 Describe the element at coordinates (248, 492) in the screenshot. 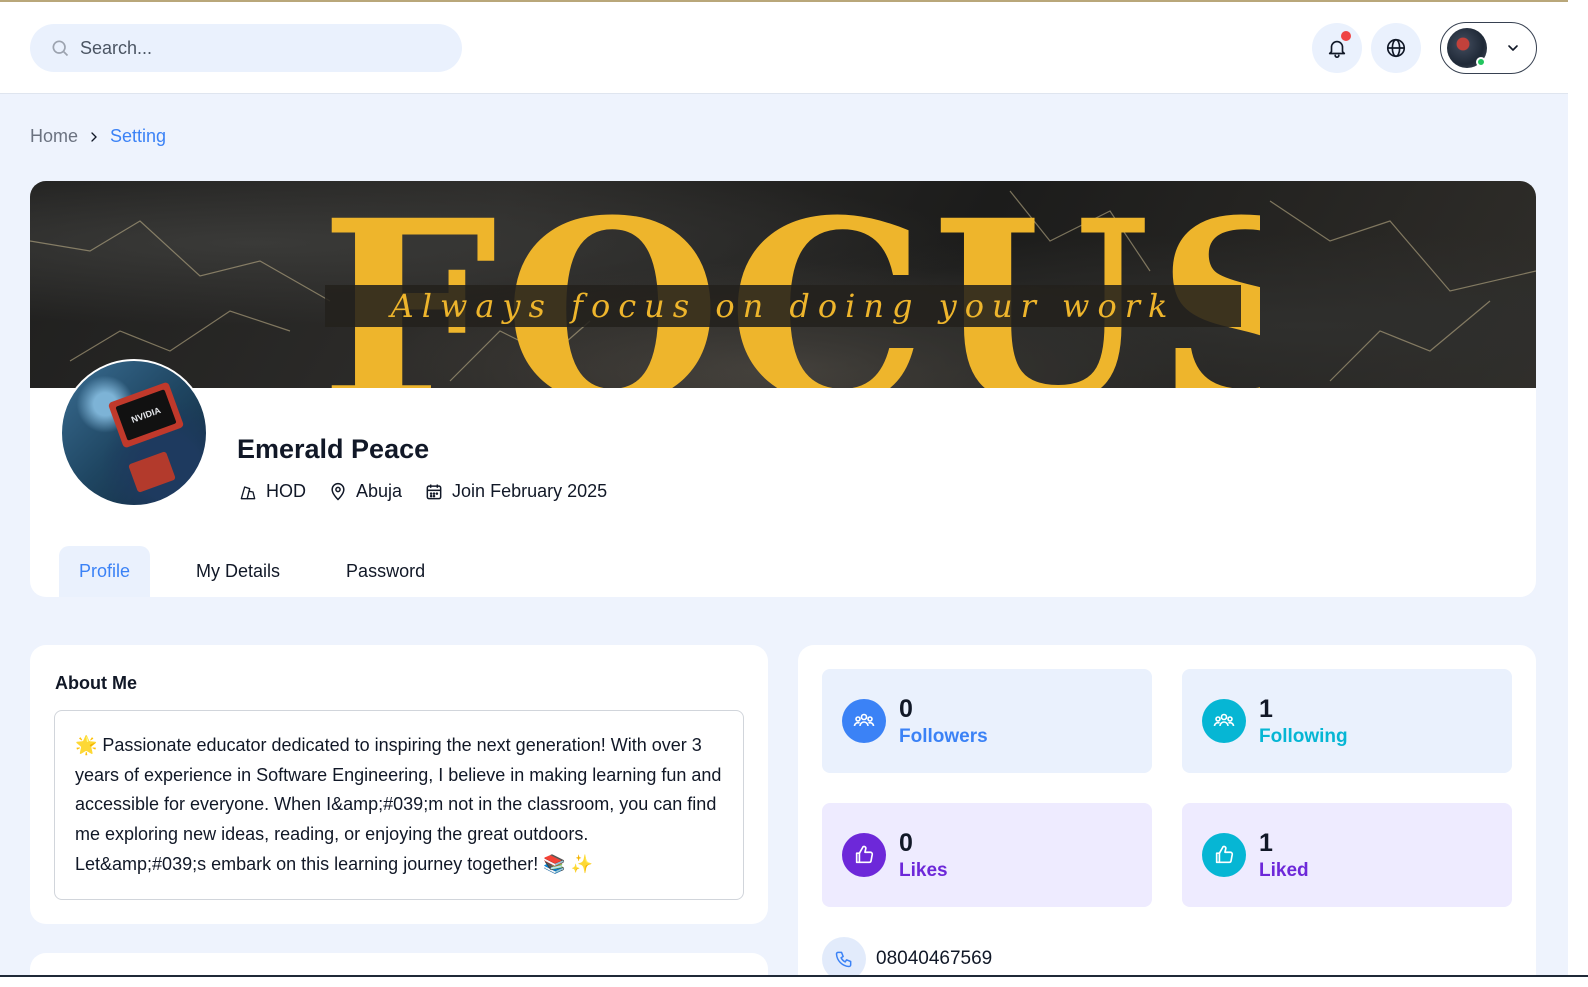

I see `role-icon` at that location.